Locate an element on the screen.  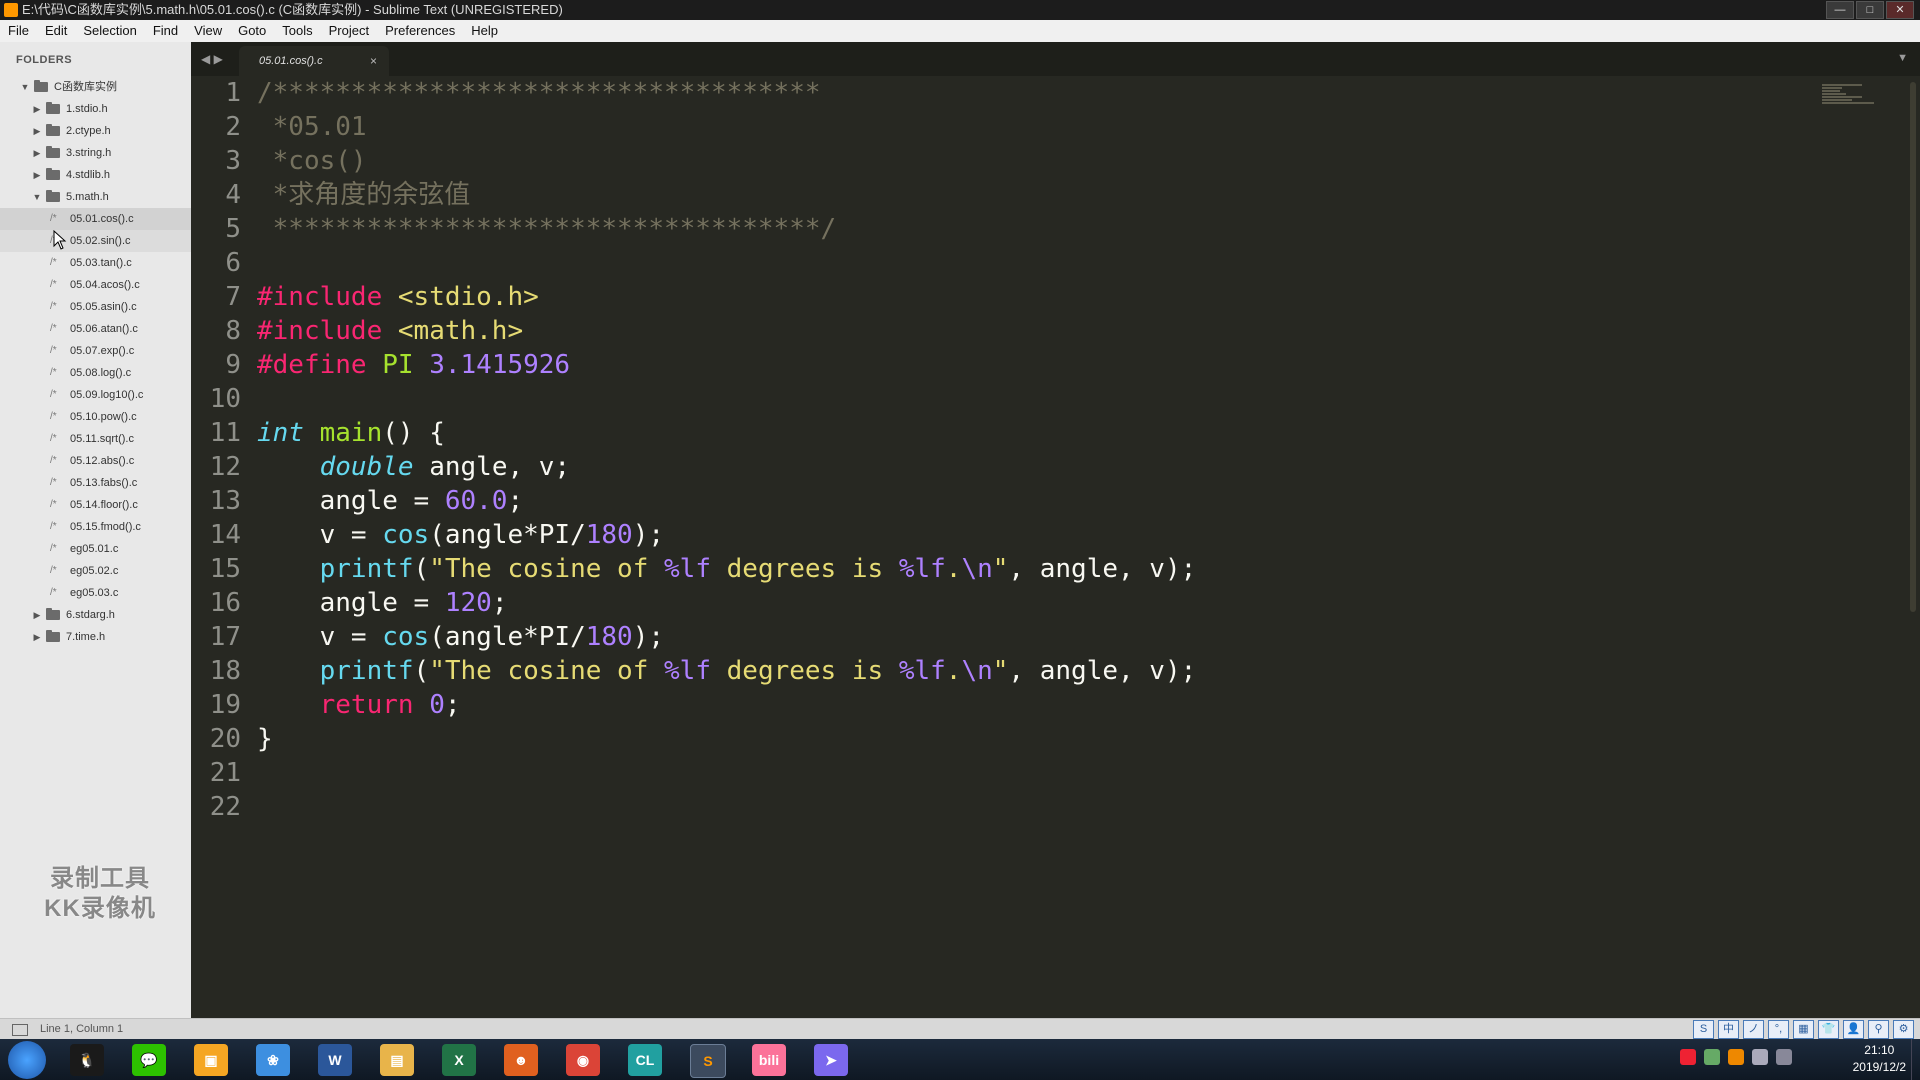
menu-project: Project is located at coordinates (349, 31).